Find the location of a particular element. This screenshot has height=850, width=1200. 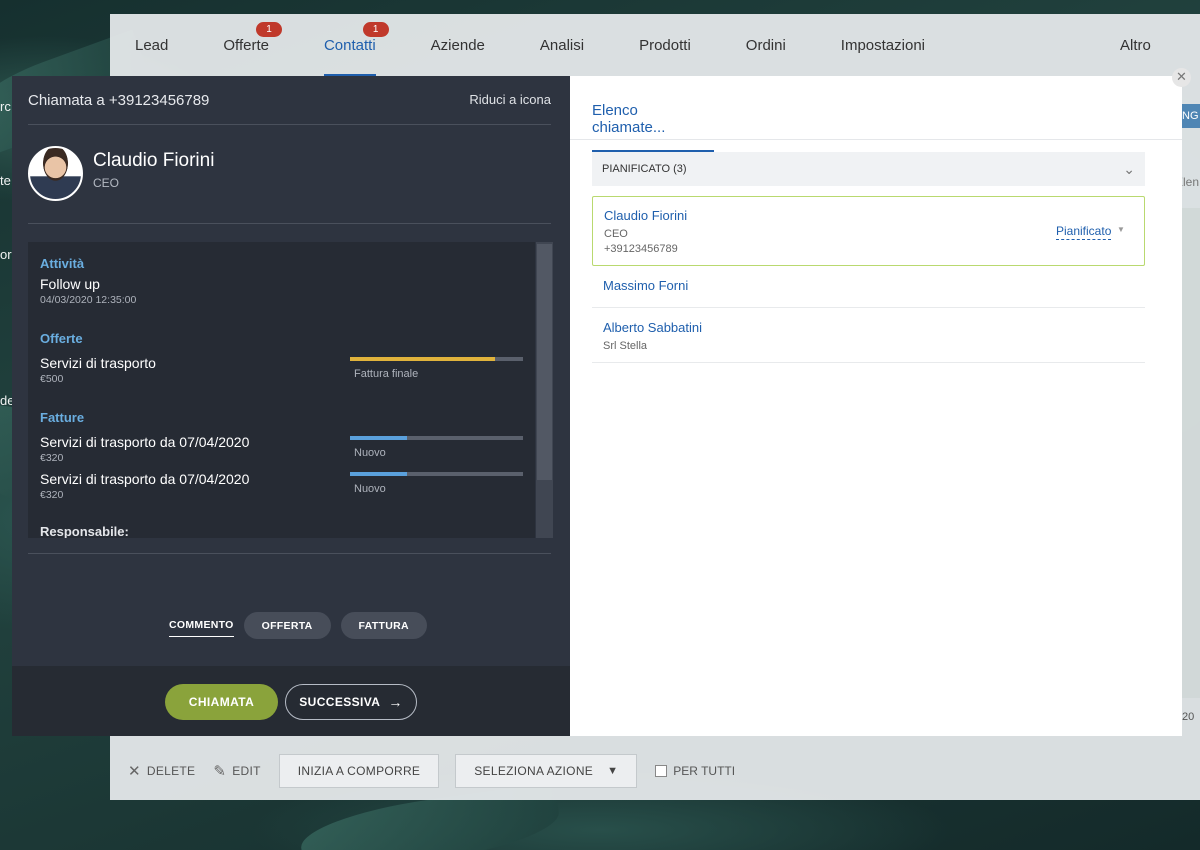

comment-tabs: COMMENTO OFFERTA FATTURA is located at coordinates (298, 625).